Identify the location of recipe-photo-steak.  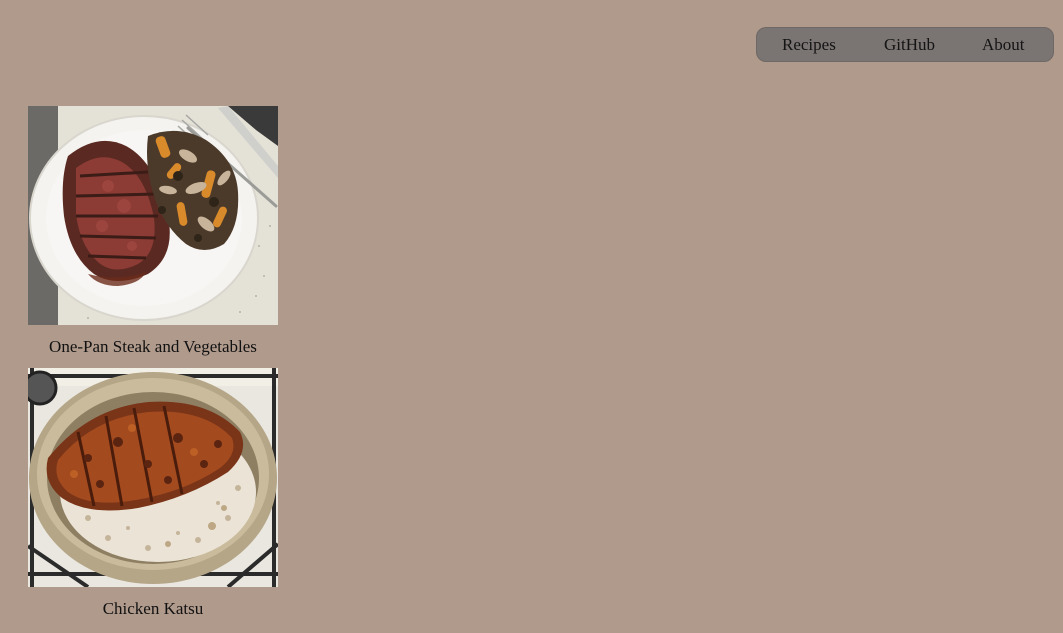
(153, 215).